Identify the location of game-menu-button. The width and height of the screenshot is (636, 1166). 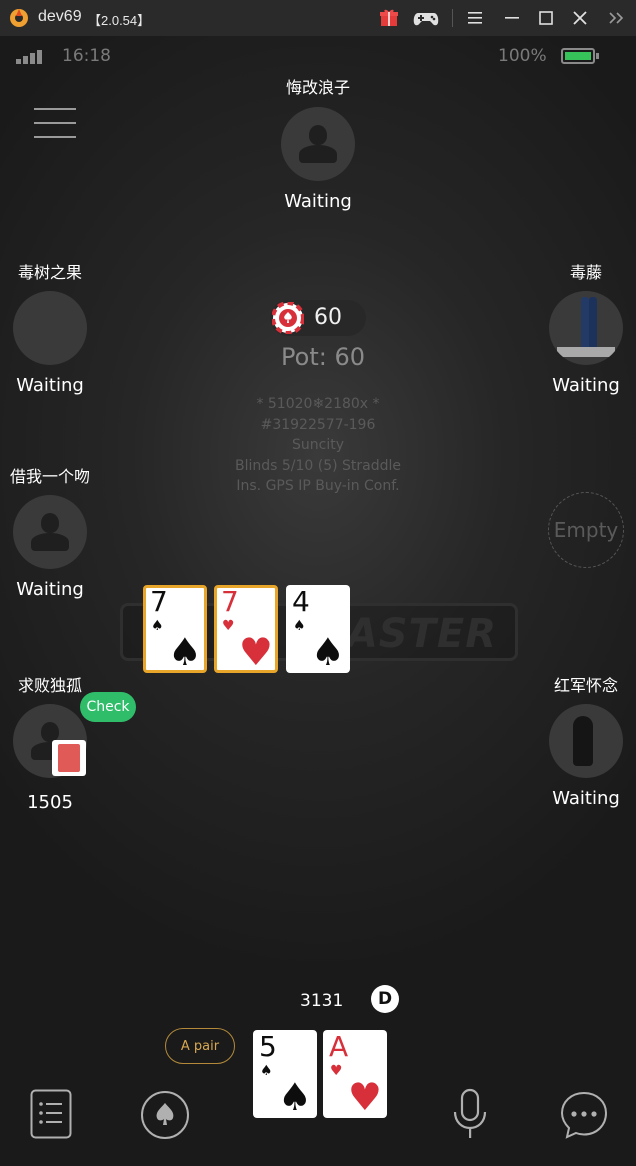
(55, 123).